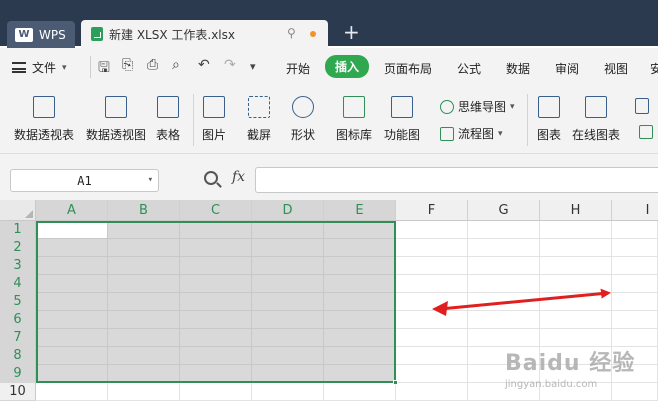  Describe the element at coordinates (456, 180) in the screenshot. I see `formula-input` at that location.